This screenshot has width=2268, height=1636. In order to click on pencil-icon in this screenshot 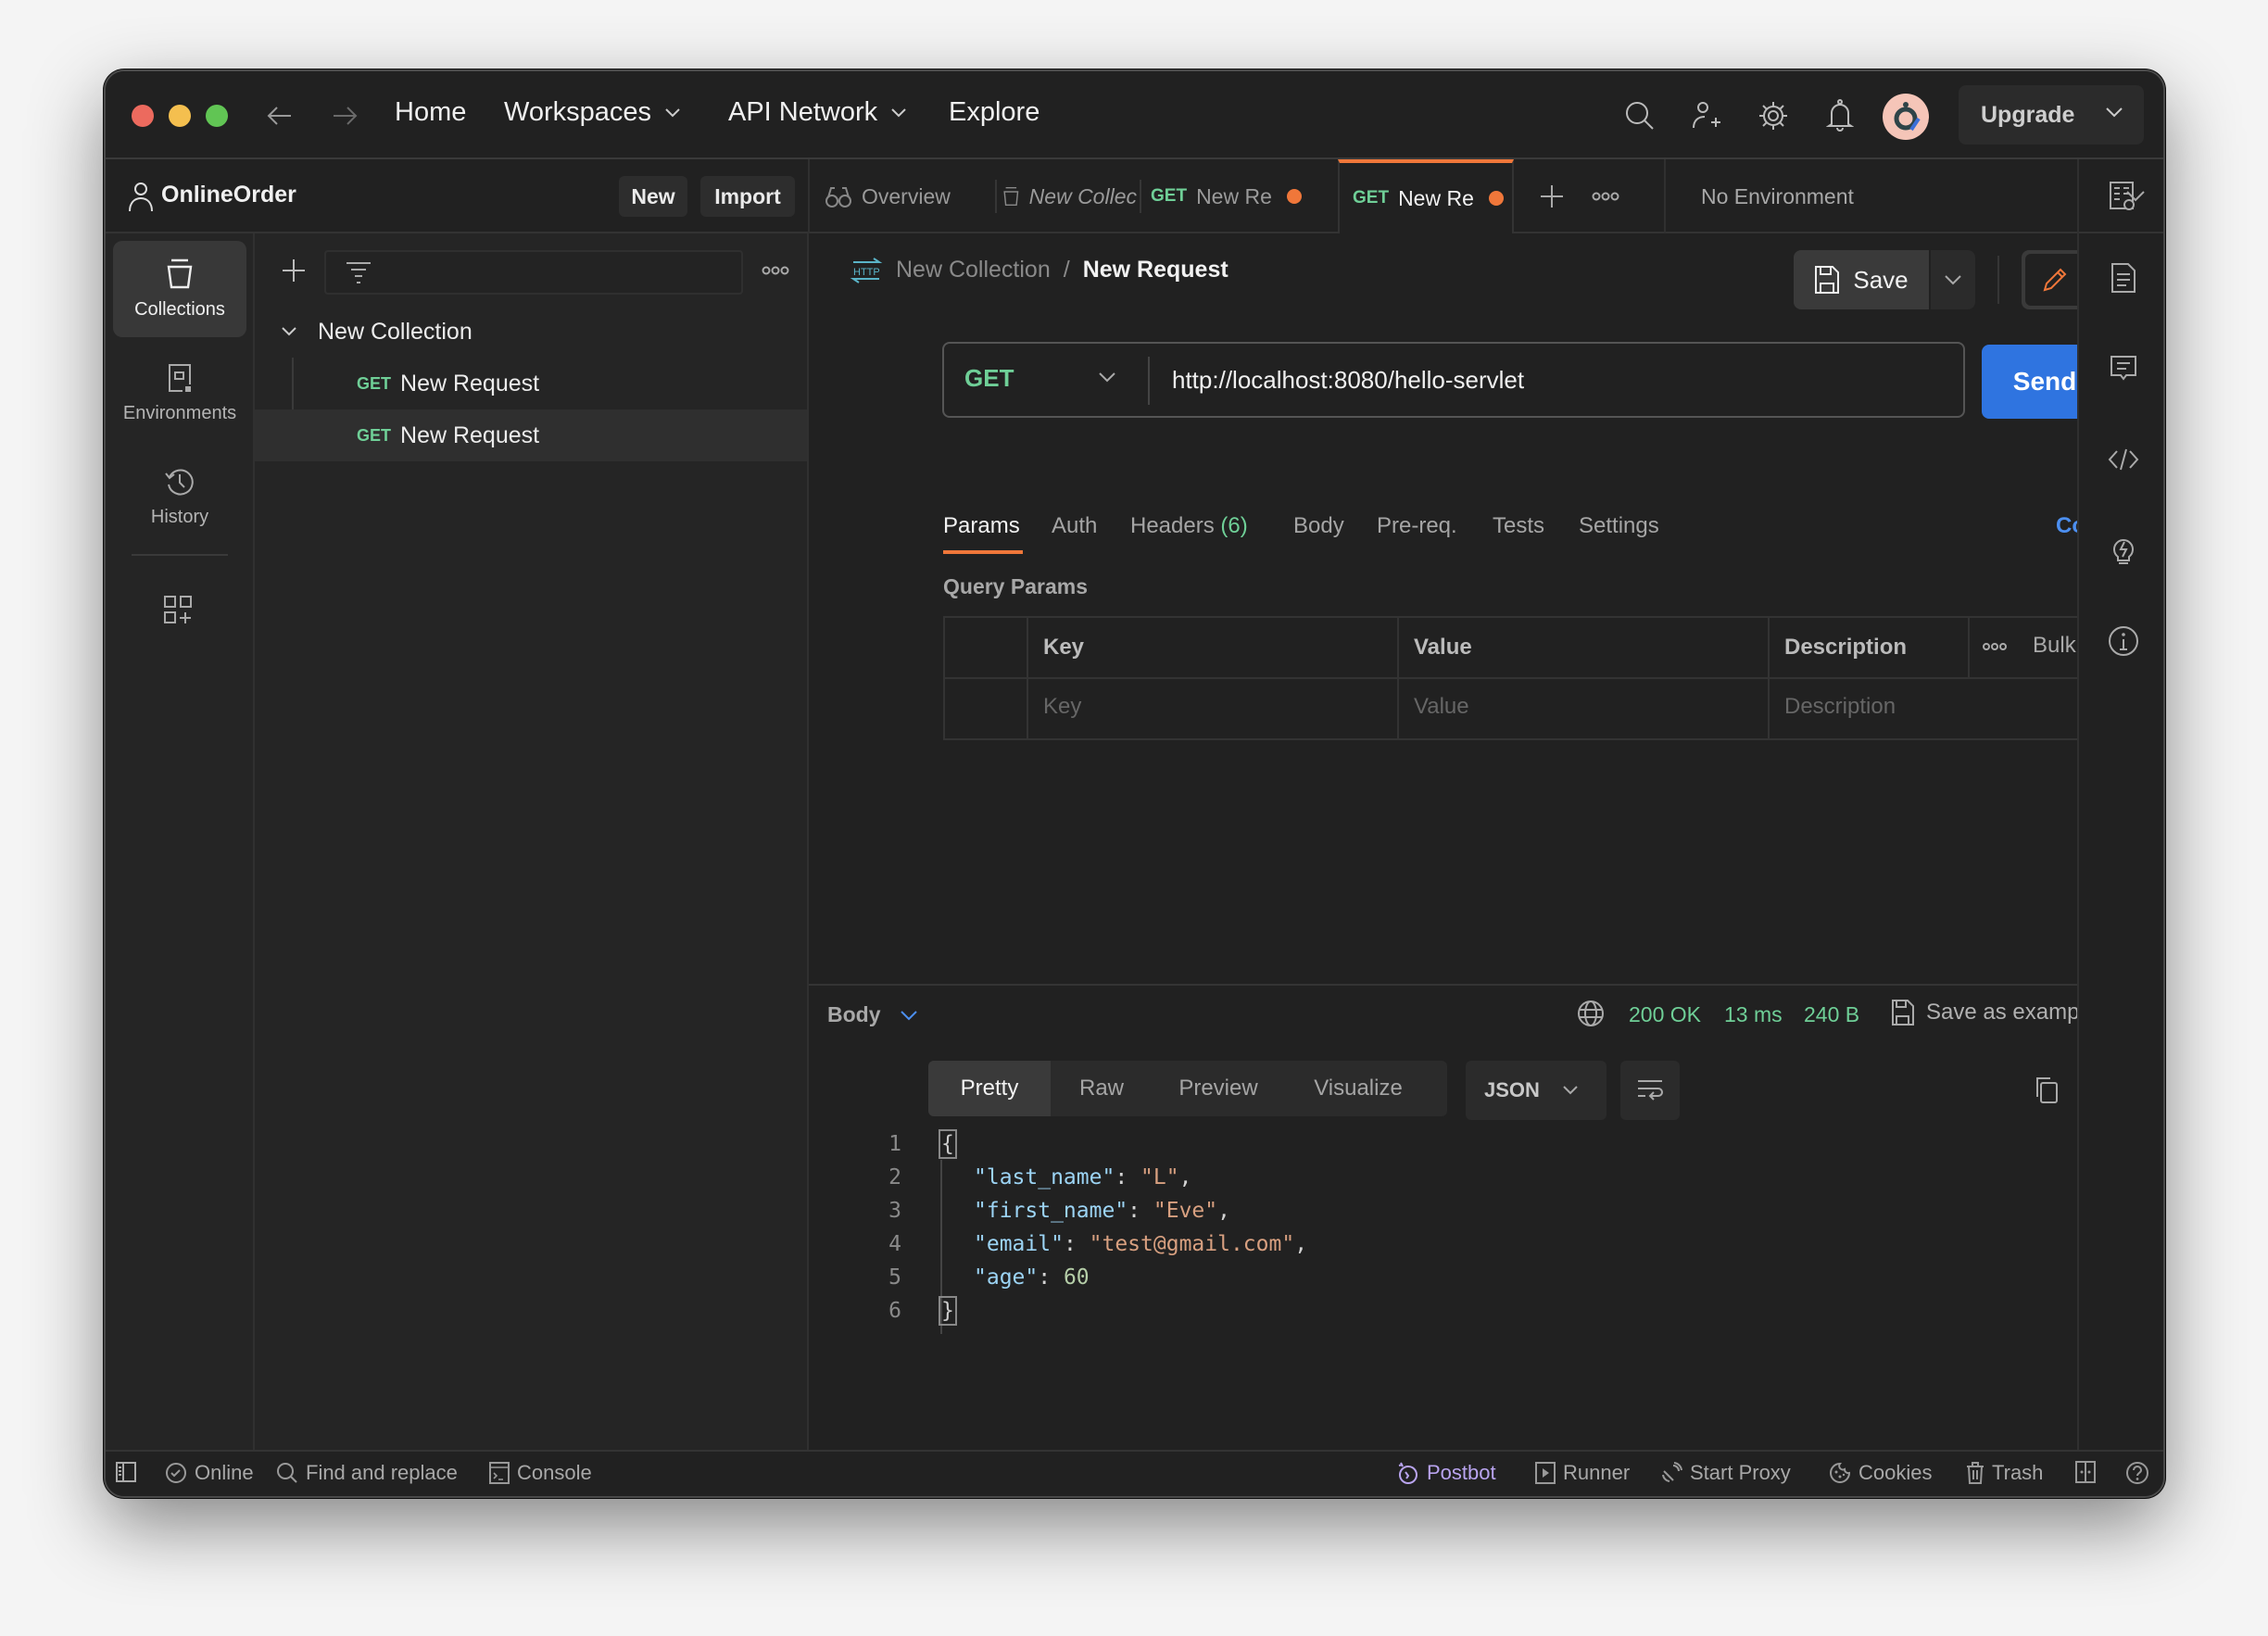, I will do `click(2055, 280)`.